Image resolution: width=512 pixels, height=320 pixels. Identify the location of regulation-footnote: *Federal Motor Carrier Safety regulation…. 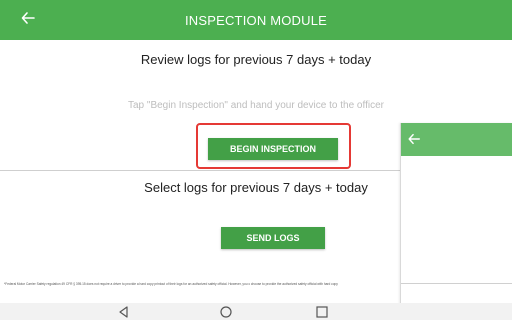
(171, 284).